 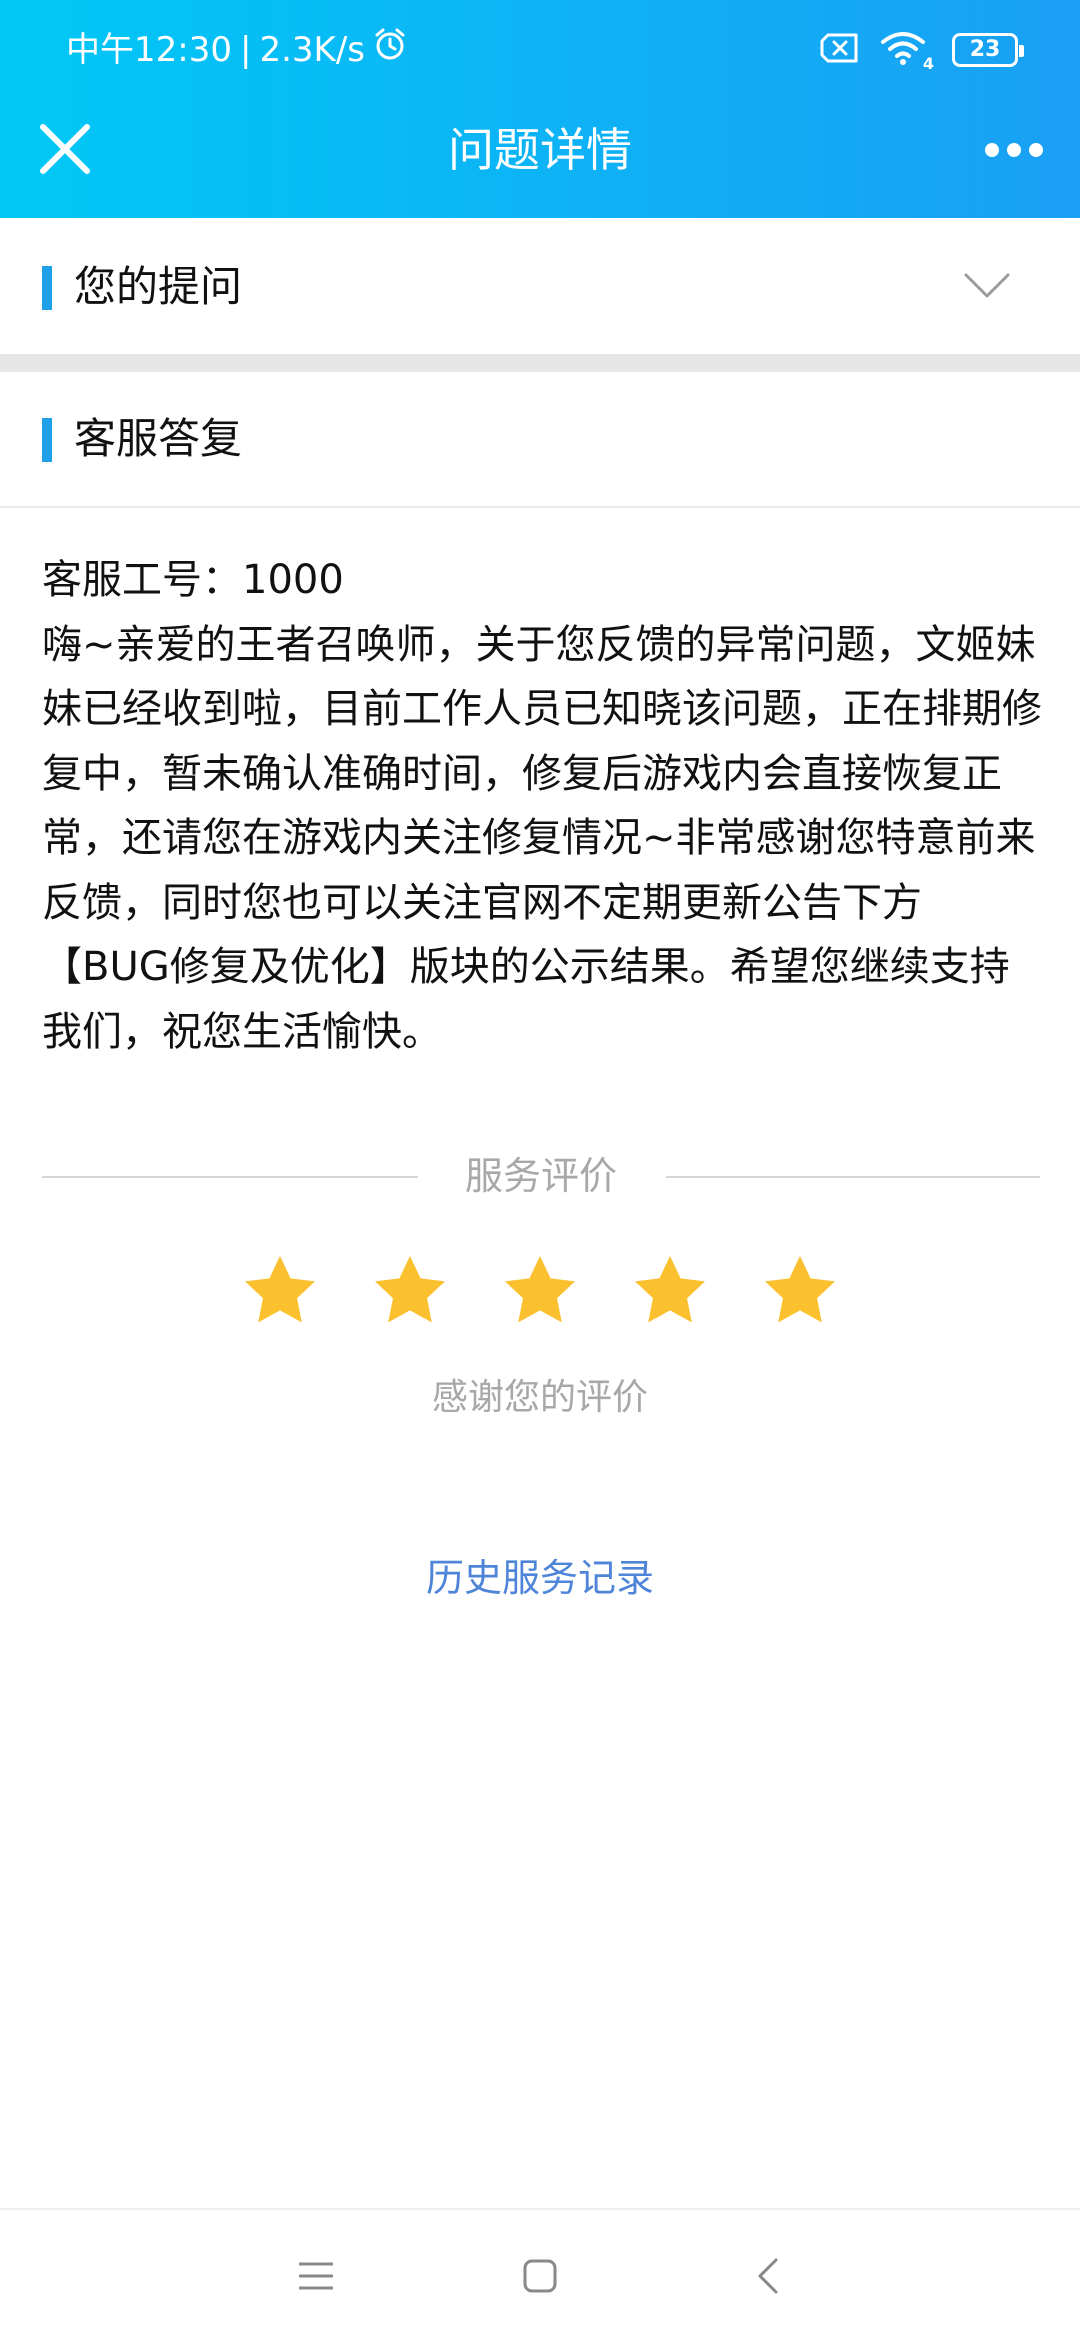 I want to click on question-section-title: 您的提问, so click(x=158, y=286).